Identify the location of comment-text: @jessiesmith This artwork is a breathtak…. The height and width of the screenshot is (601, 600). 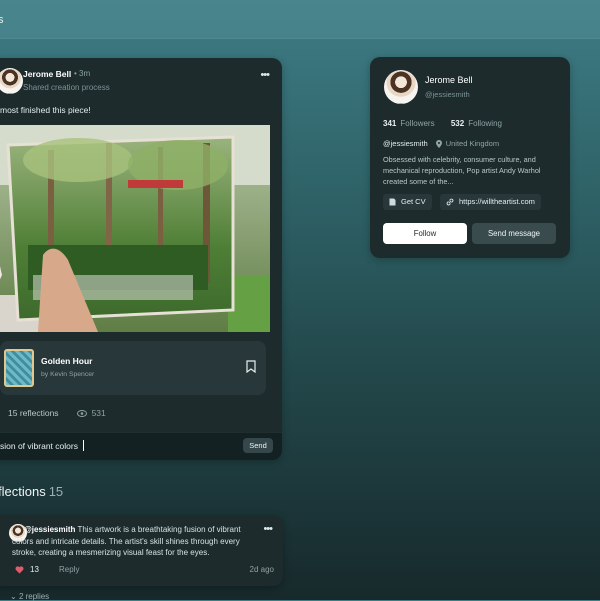
(132, 541).